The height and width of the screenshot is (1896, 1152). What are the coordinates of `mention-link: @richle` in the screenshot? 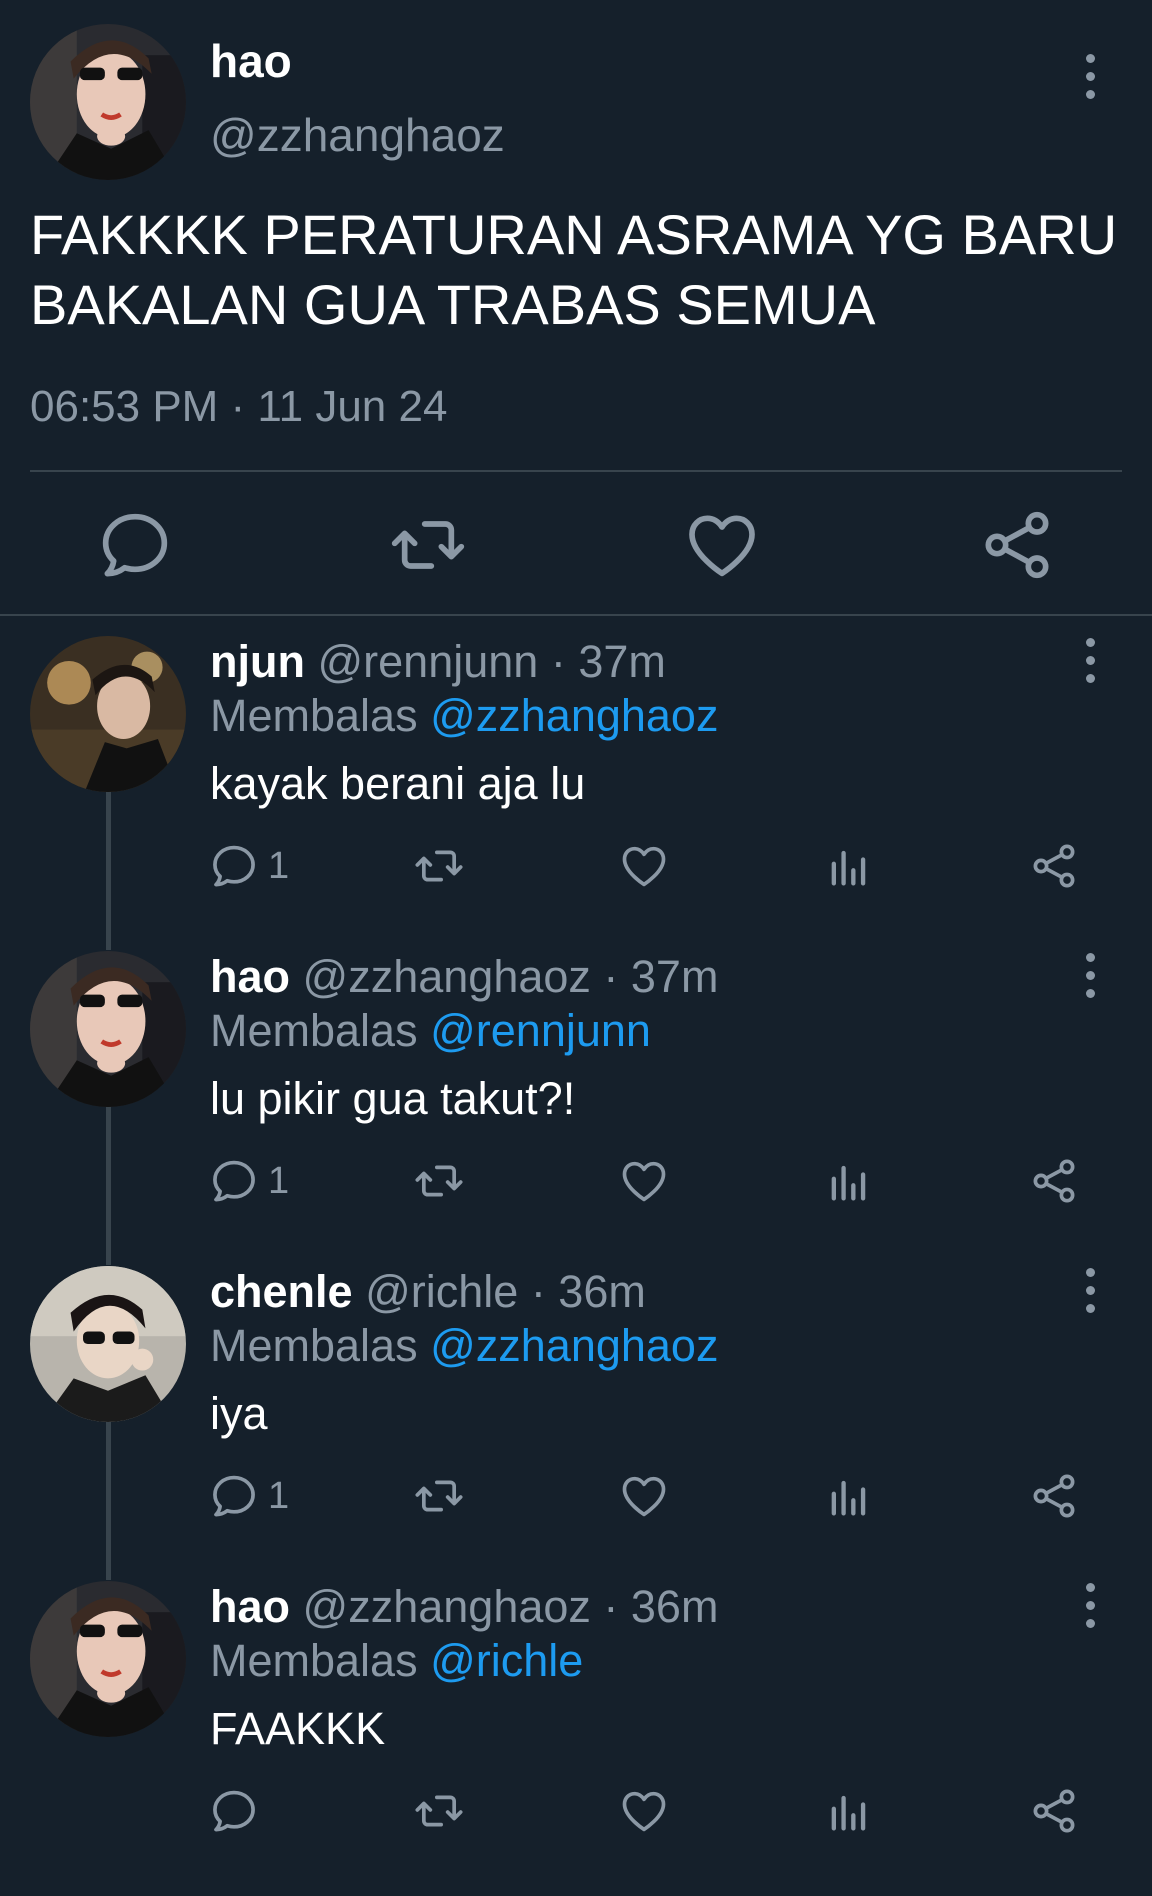 It's located at (506, 1660).